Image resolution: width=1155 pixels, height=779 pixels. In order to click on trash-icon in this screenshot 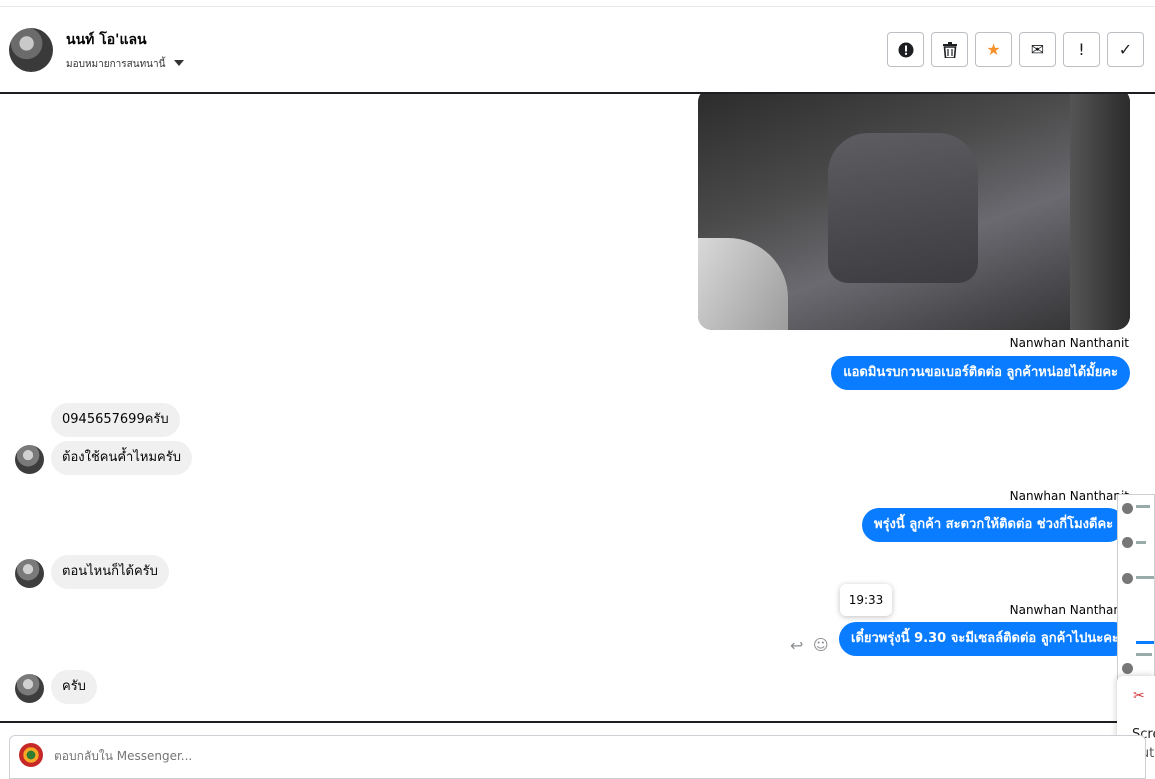, I will do `click(949, 49)`.